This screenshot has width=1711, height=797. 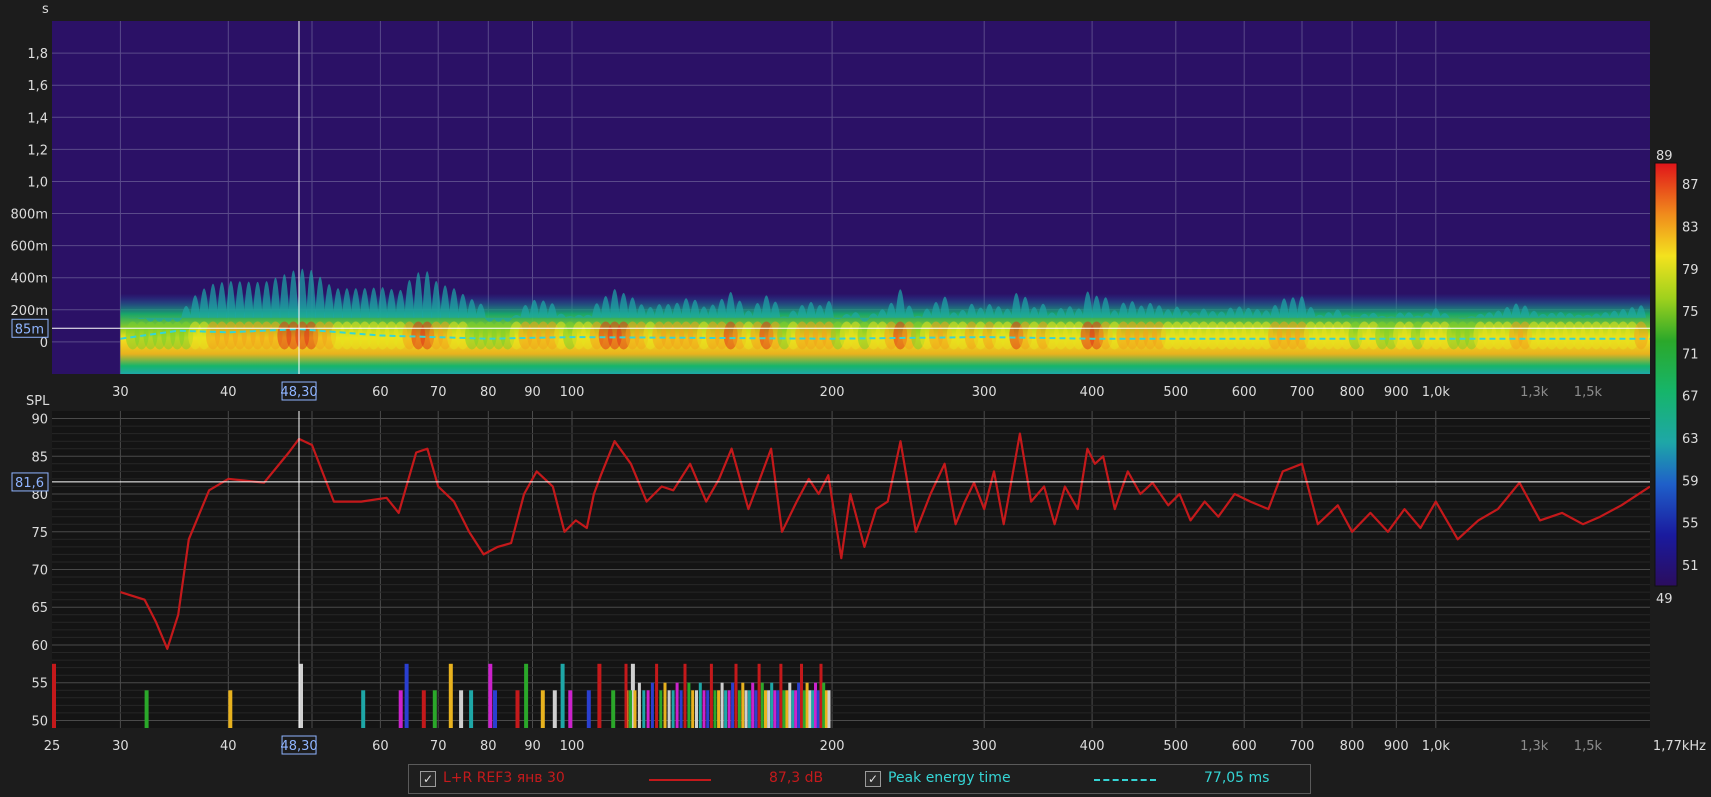 What do you see at coordinates (1244, 392) in the screenshot?
I see `top-x-tick-label: 600` at bounding box center [1244, 392].